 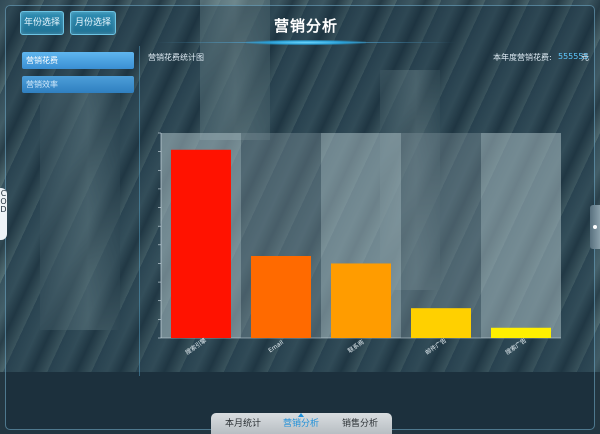 I want to click on sidebar-item-marketing-cost: 营销花费, so click(x=78, y=60).